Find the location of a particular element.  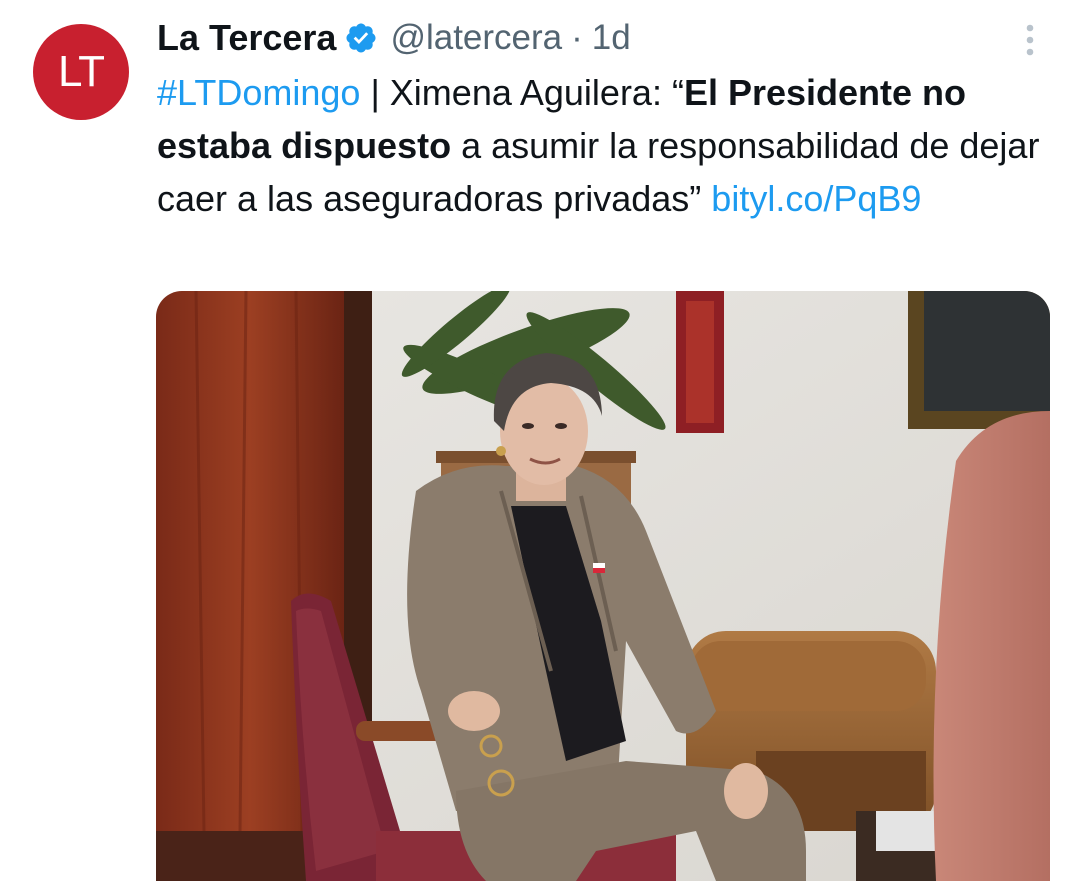

verified-badge-icon is located at coordinates (361, 38).